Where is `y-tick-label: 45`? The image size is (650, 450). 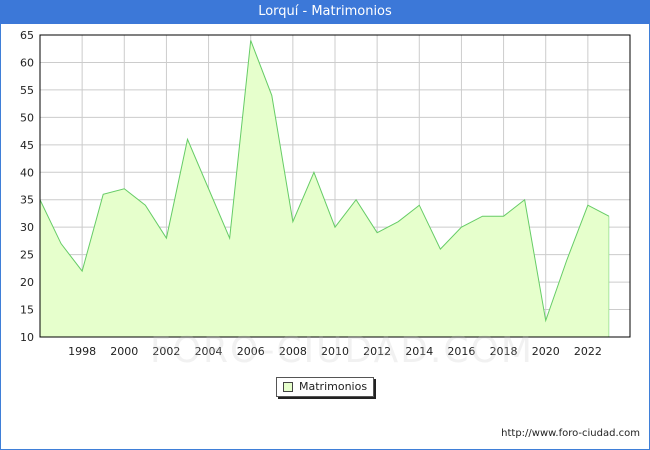 y-tick-label: 45 is located at coordinates (27, 145).